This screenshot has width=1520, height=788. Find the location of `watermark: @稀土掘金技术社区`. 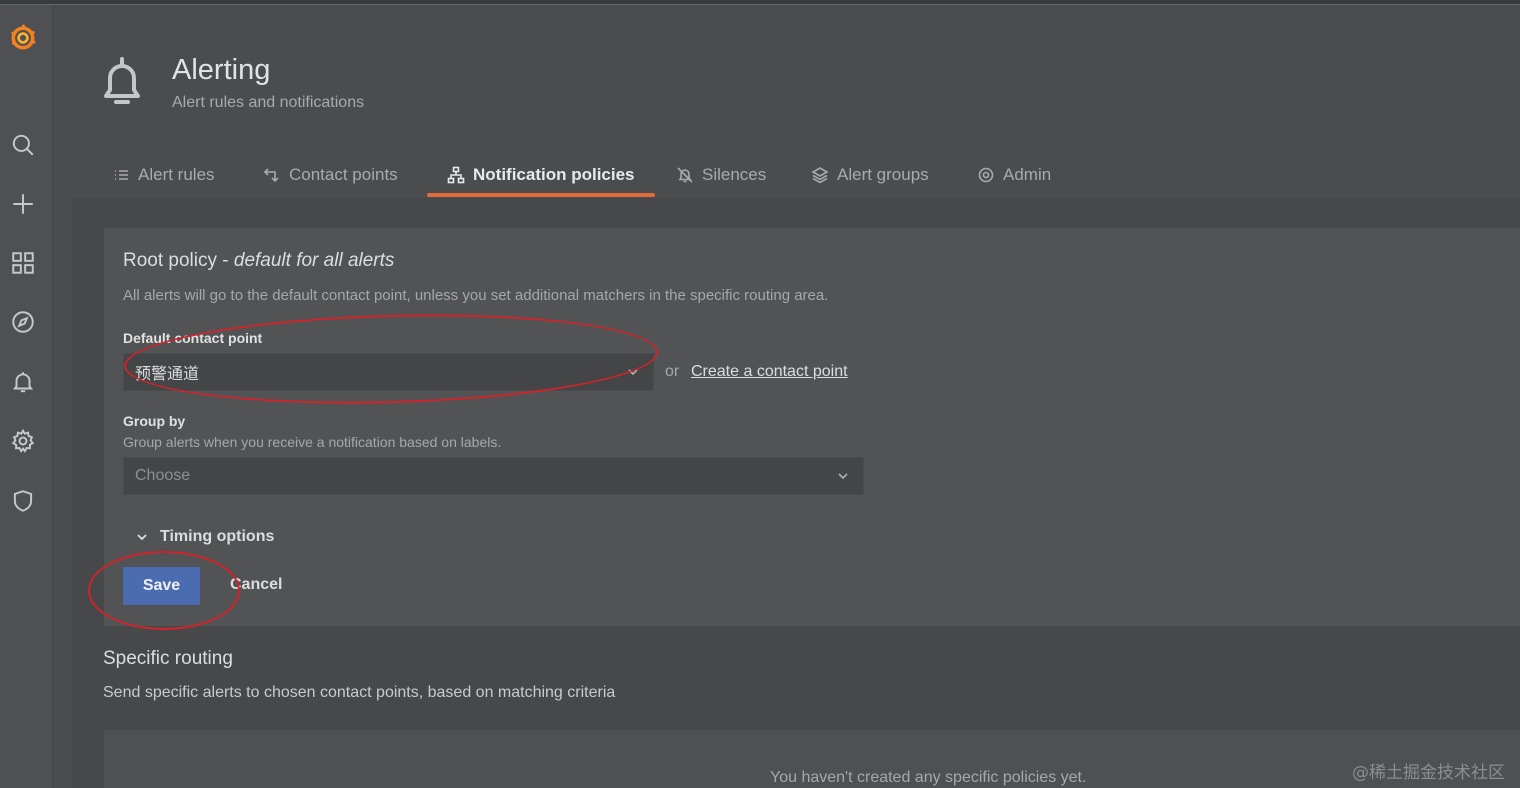

watermark: @稀土掘金技术社区 is located at coordinates (1428, 773).